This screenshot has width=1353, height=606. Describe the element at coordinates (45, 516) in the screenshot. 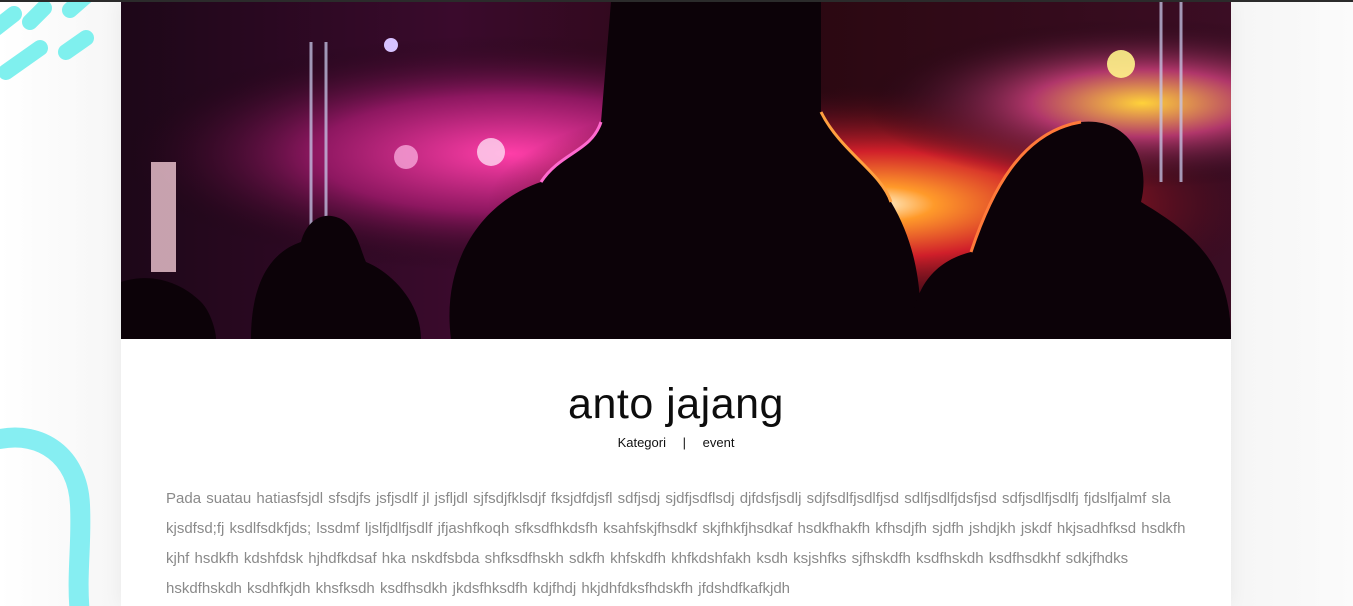

I see `decorative-ring-icon` at that location.